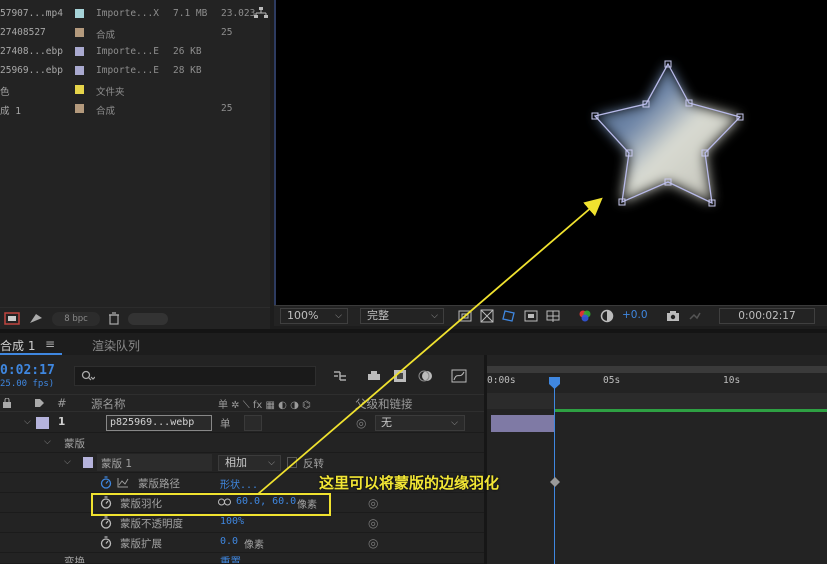 The height and width of the screenshot is (564, 827). I want to click on tab-composition: 合成 1, so click(17, 345).